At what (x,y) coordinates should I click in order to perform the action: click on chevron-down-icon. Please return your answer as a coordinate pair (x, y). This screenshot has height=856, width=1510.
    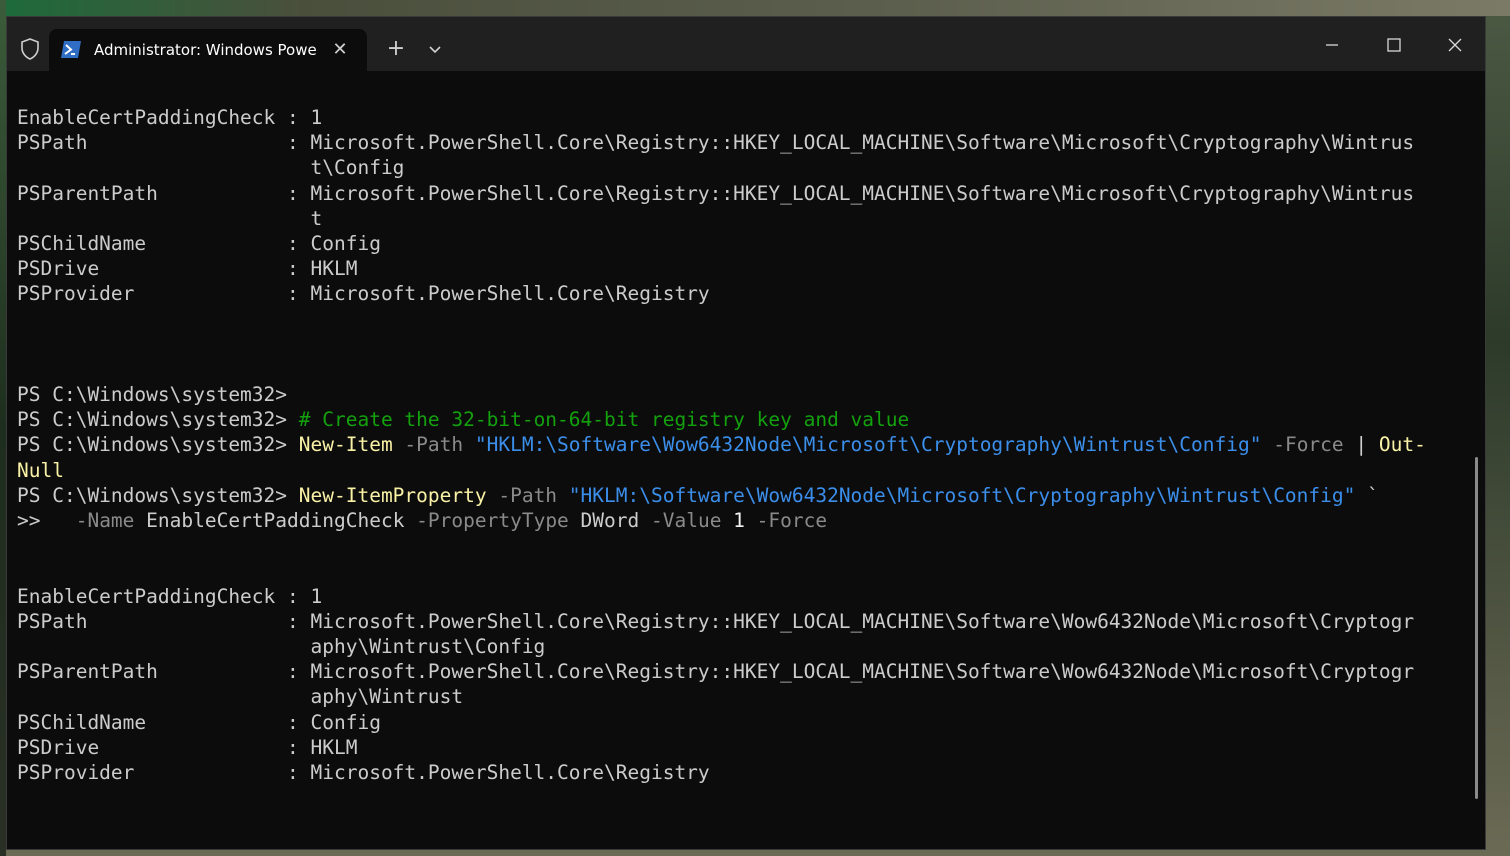
    Looking at the image, I should click on (435, 49).